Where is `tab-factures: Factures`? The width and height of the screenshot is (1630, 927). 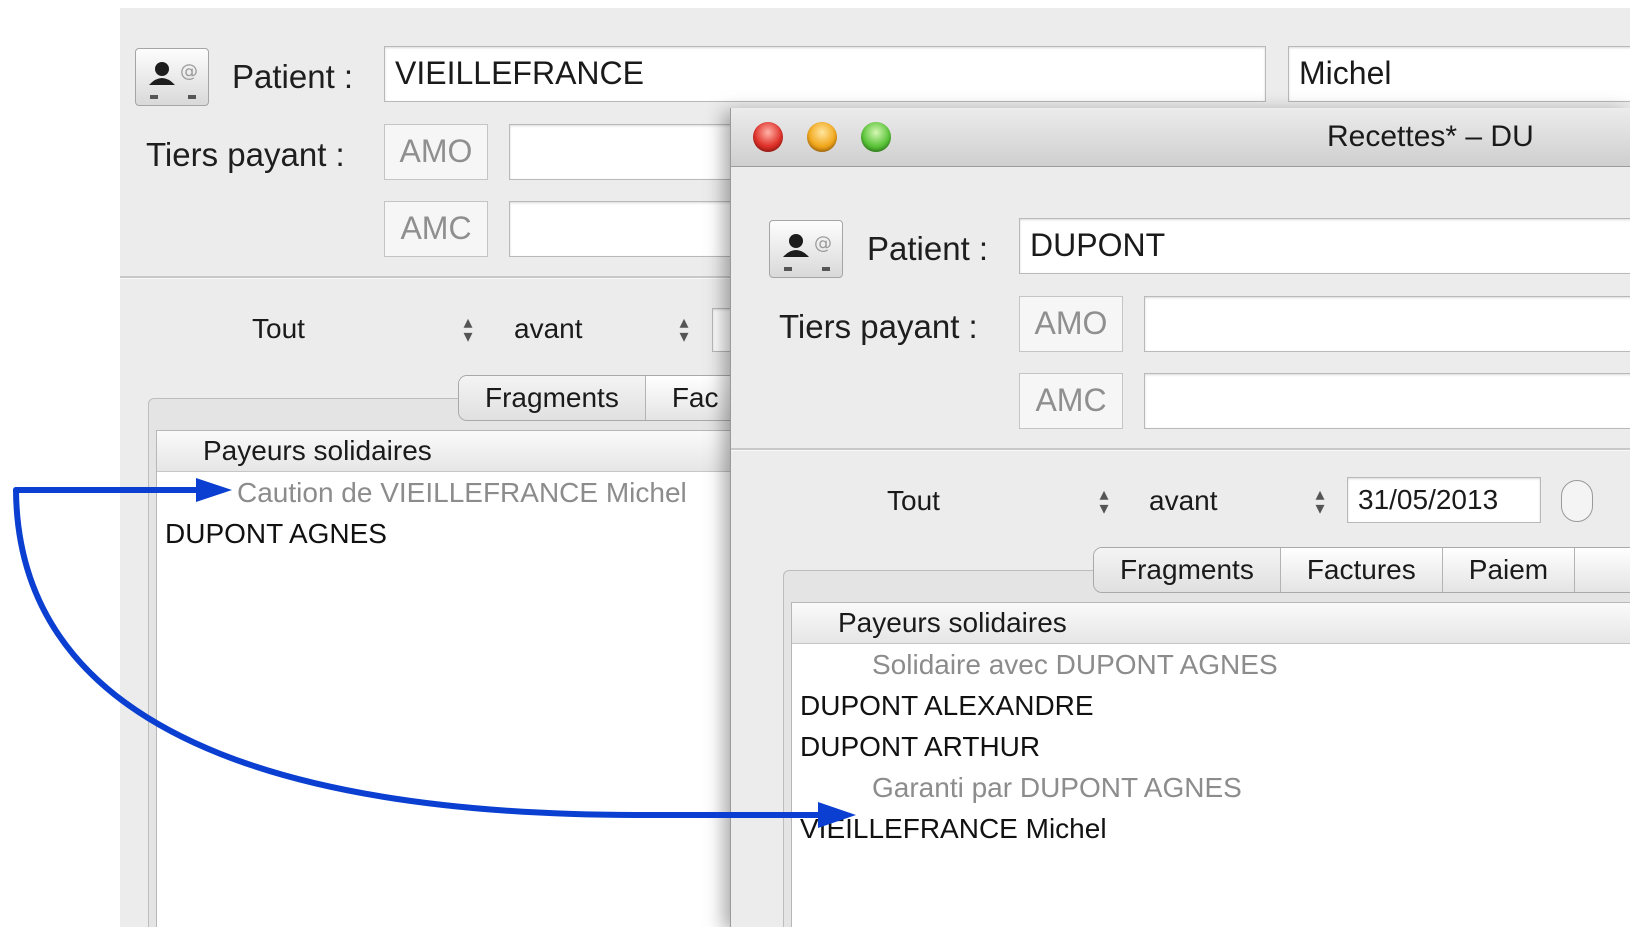
tab-factures: Factures is located at coordinates (1362, 570).